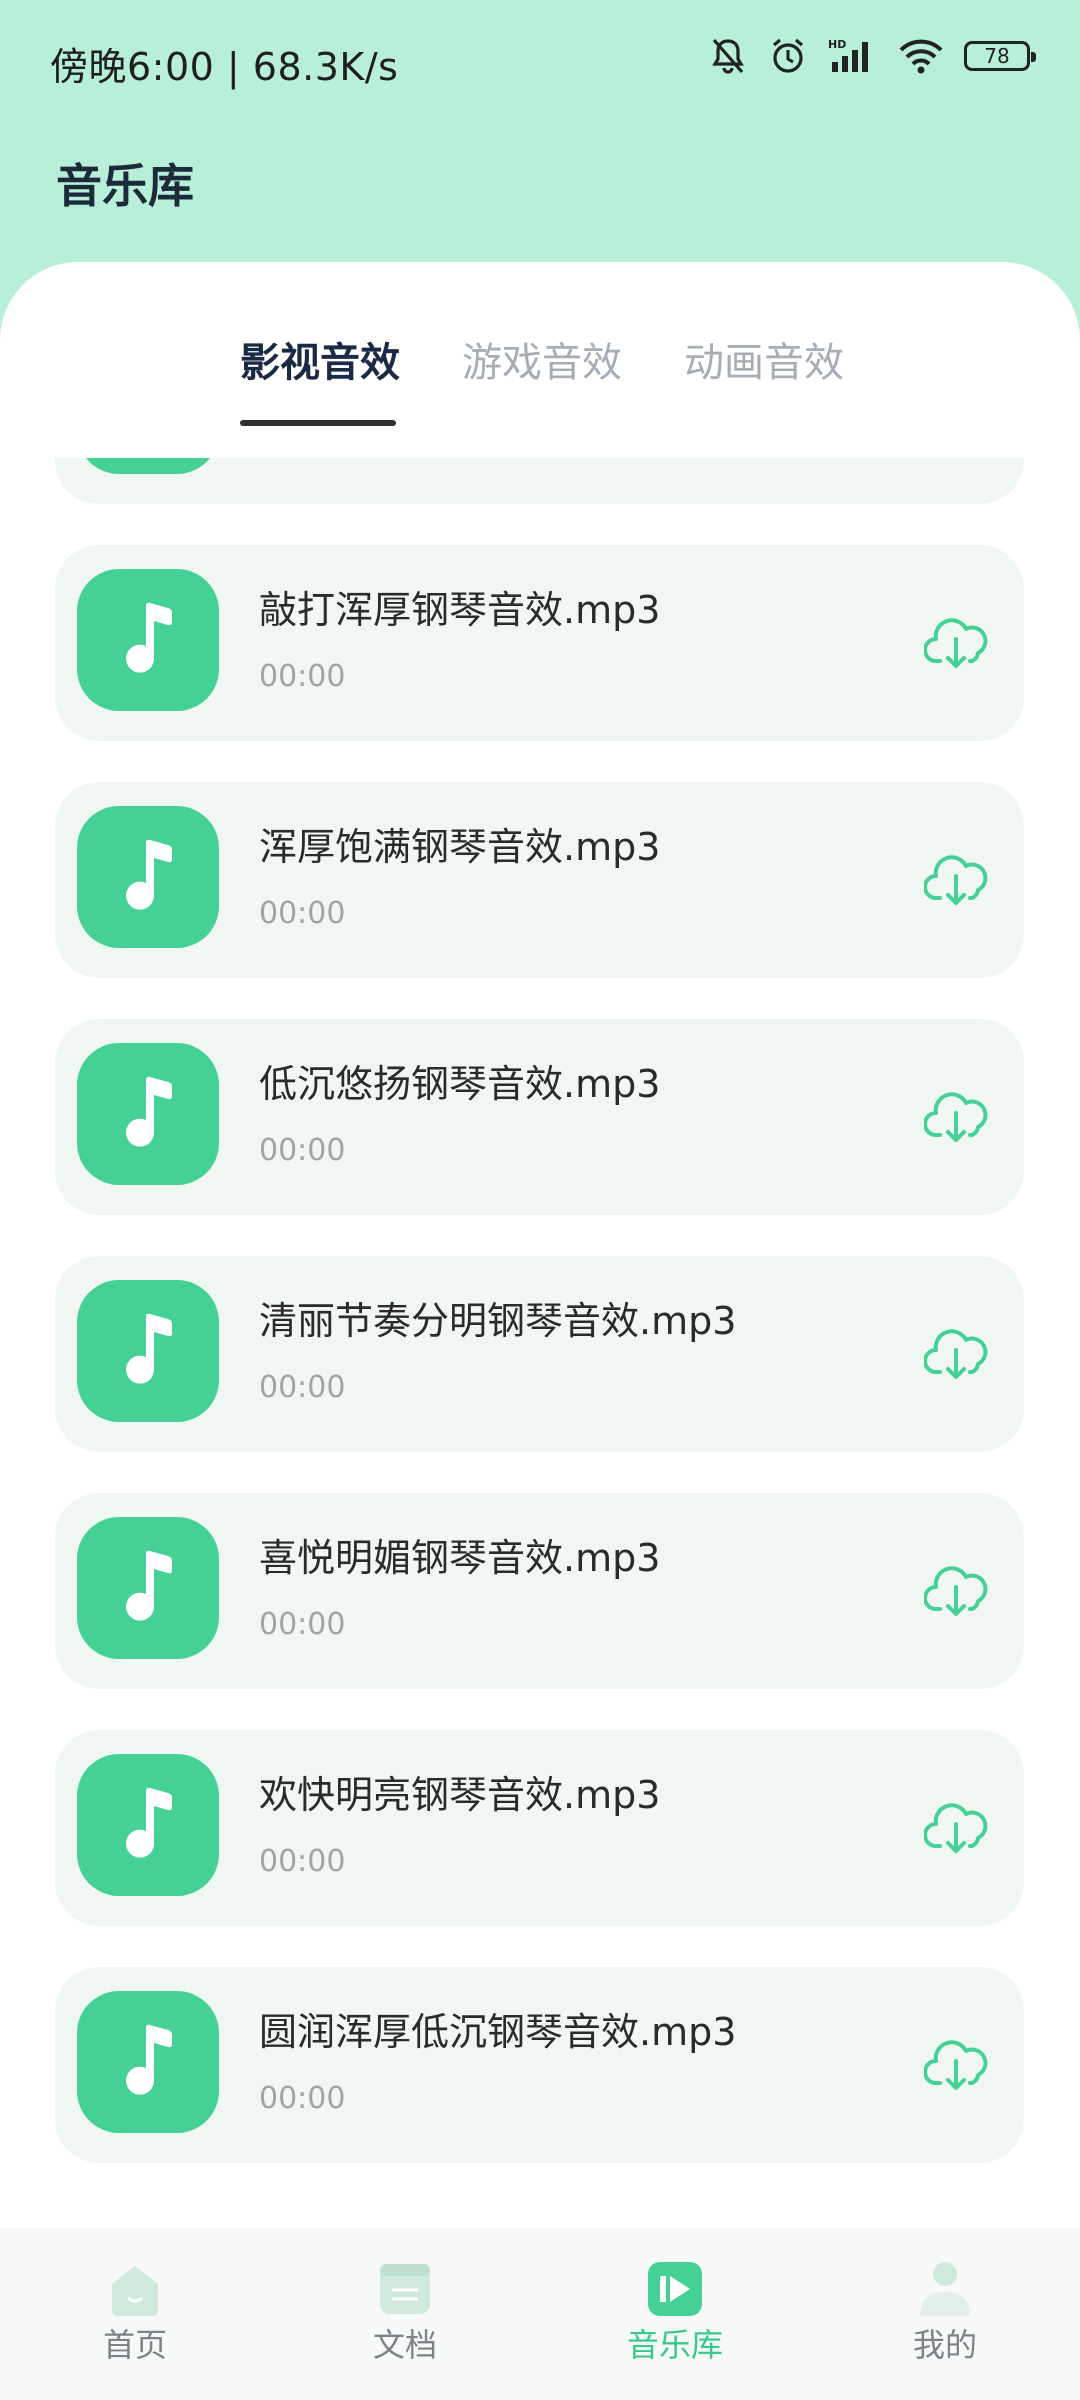 Image resolution: width=1080 pixels, height=2400 pixels. What do you see at coordinates (405, 2289) in the screenshot?
I see `document-icon` at bounding box center [405, 2289].